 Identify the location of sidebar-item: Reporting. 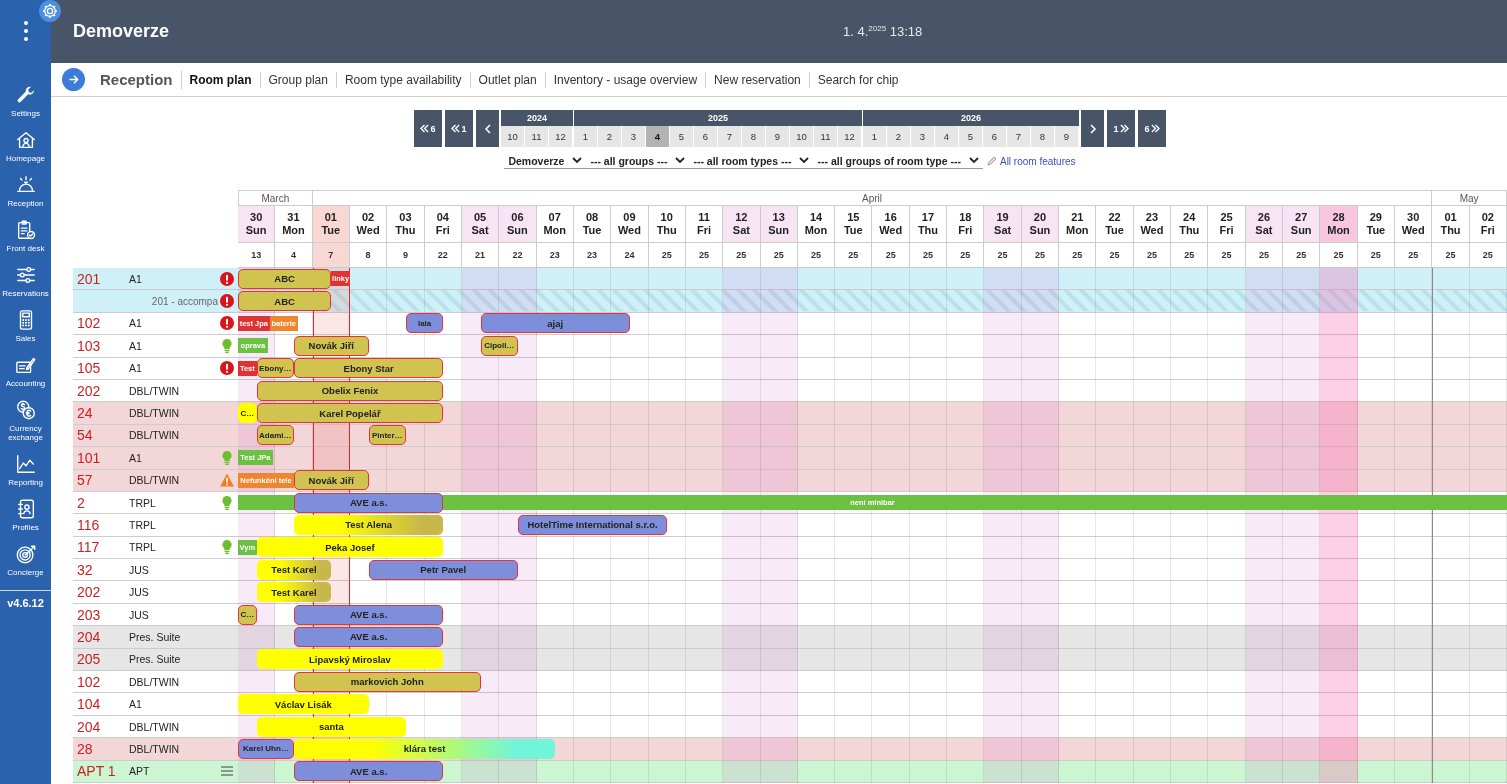
(25, 470).